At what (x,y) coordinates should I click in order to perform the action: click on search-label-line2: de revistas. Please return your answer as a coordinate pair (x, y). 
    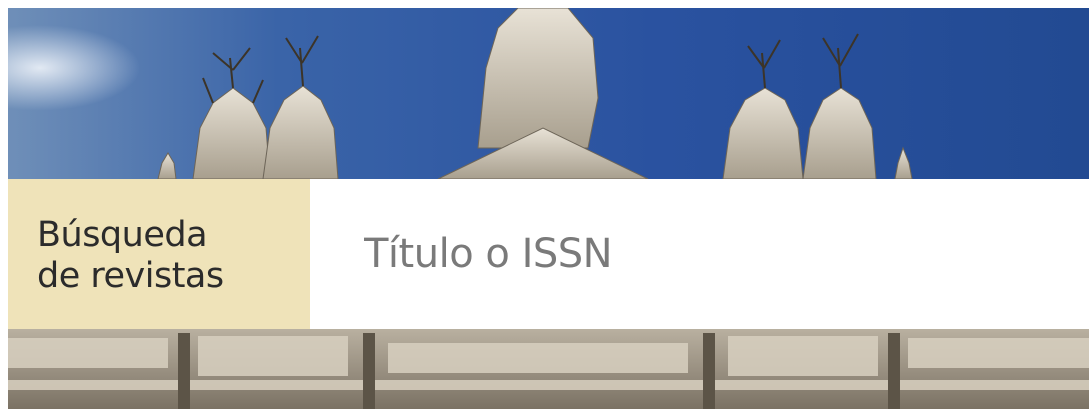
    Looking at the image, I should click on (130, 276).